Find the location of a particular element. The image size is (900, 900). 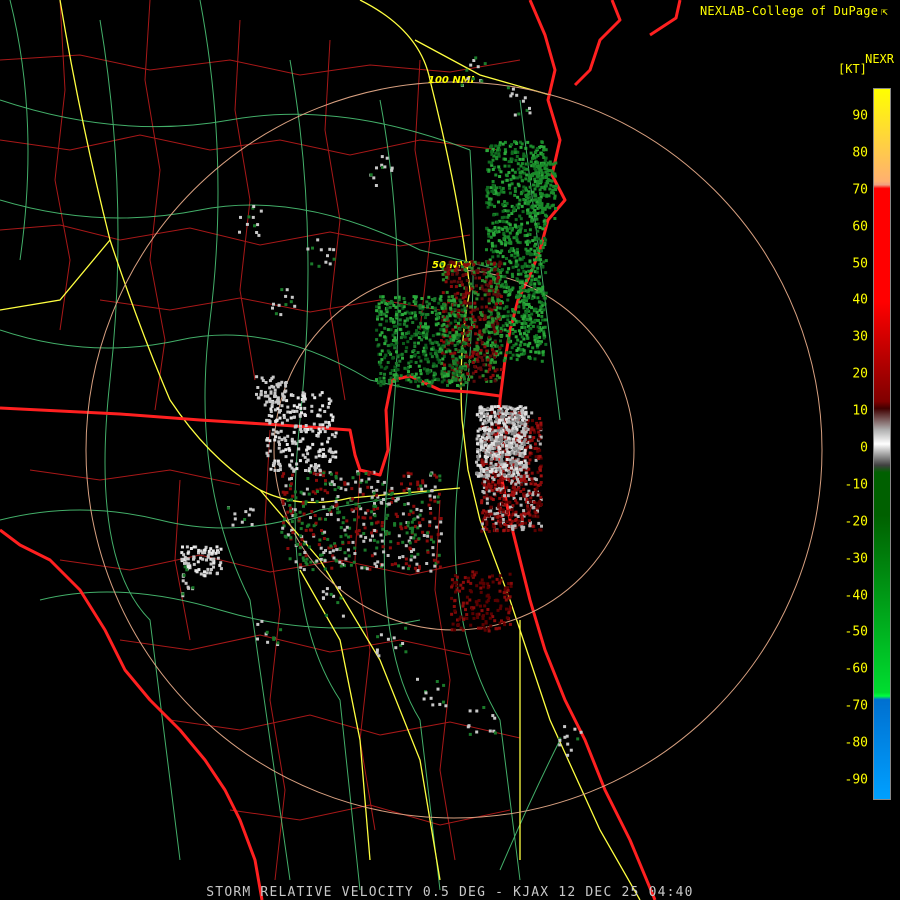

scale-label: -80 is located at coordinates (856, 743).